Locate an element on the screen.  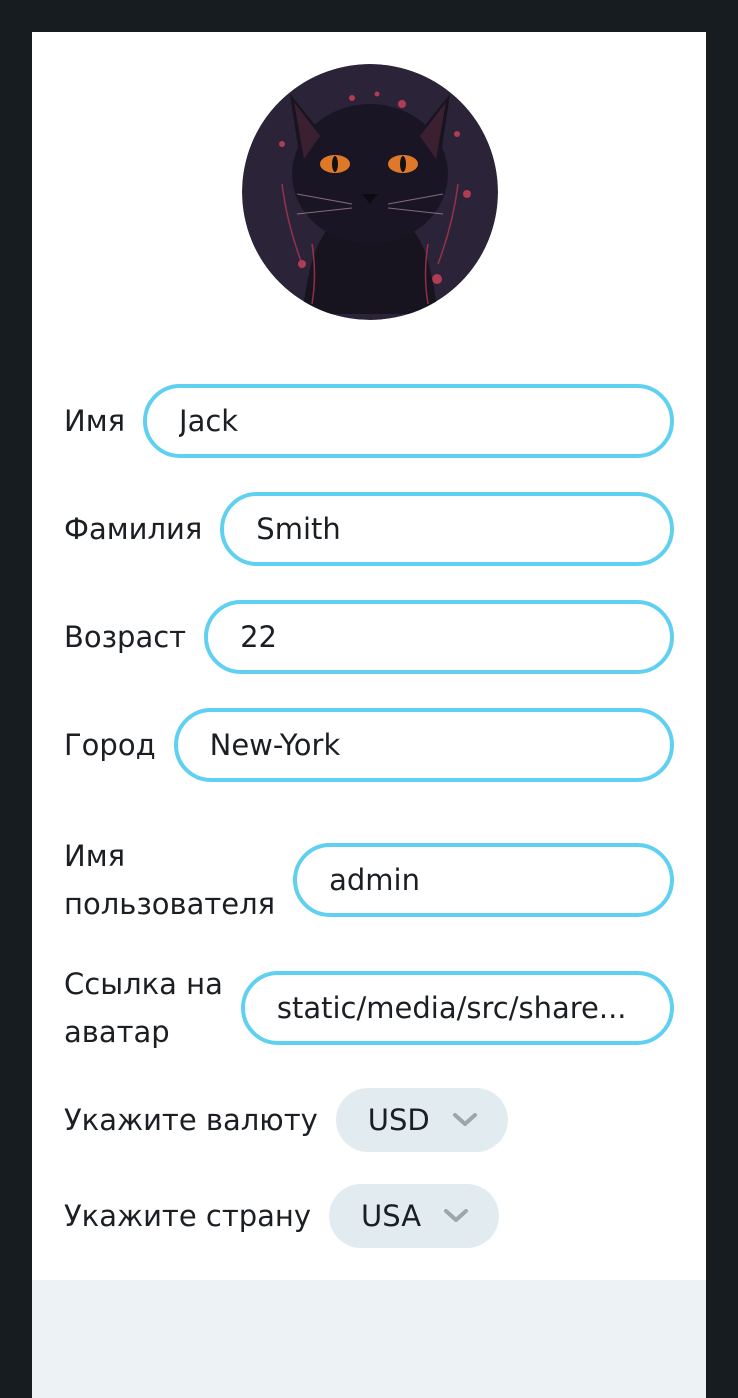
last-name-label: Фамилия is located at coordinates (133, 529).